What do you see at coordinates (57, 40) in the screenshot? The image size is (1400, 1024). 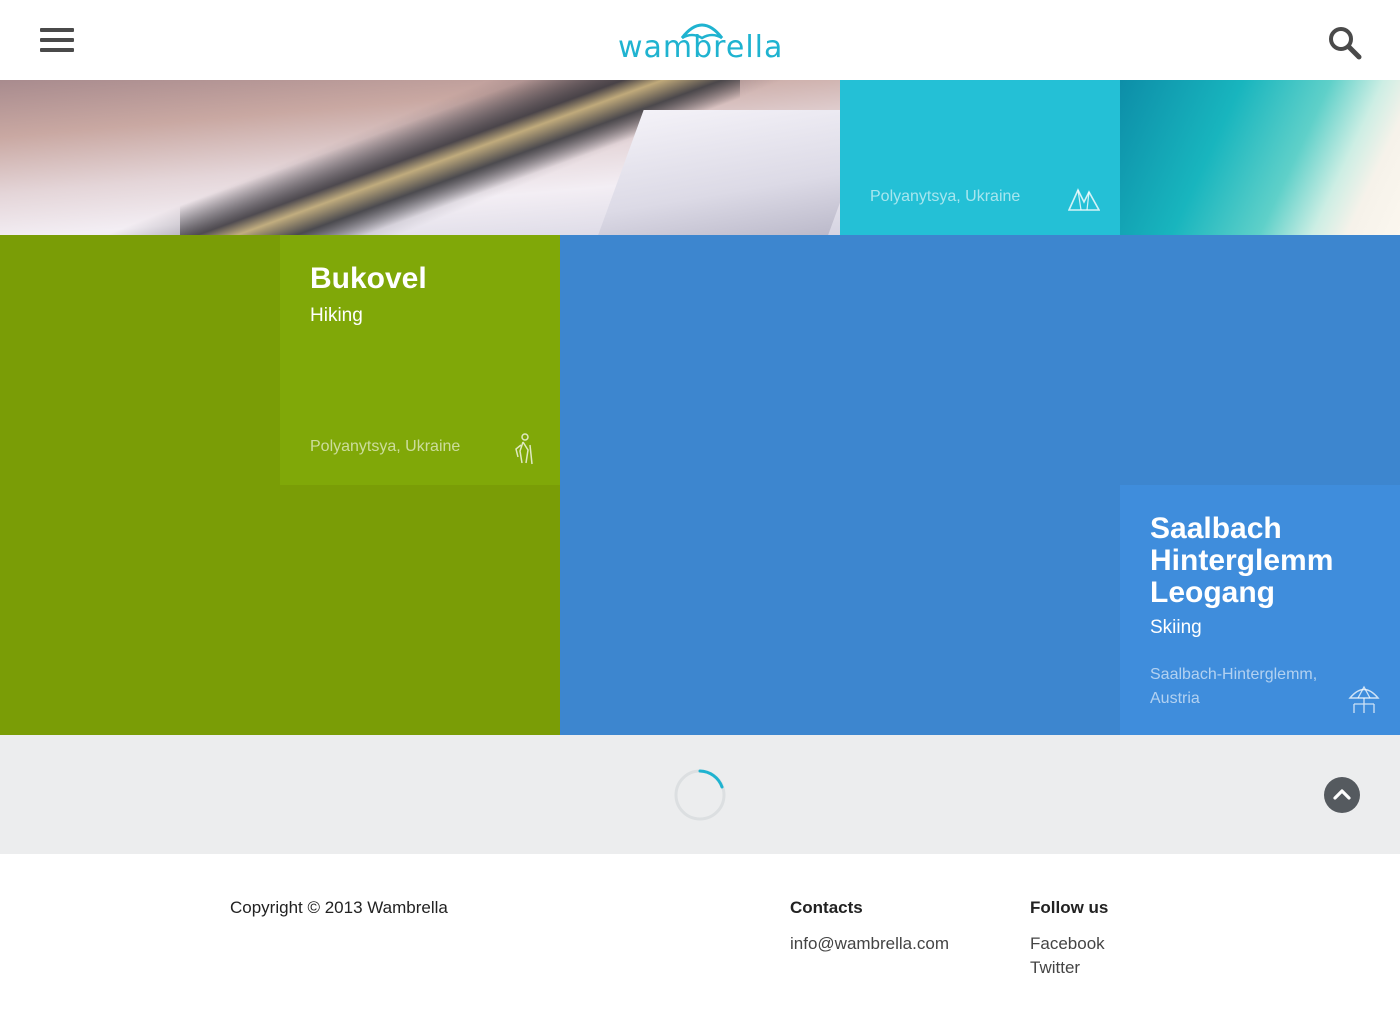 I see `hamburger-menu-icon` at bounding box center [57, 40].